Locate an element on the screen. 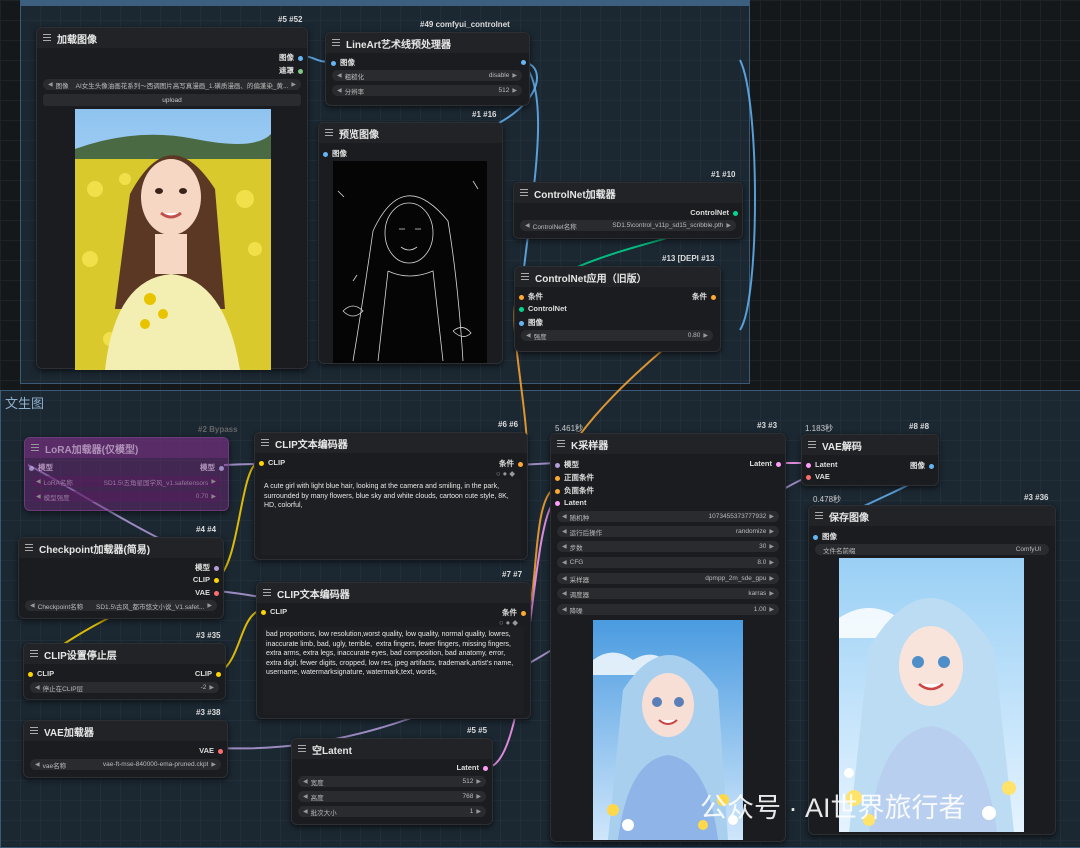  cfg-widget: ◀ CFG 8.0 ▶ is located at coordinates (668, 562).